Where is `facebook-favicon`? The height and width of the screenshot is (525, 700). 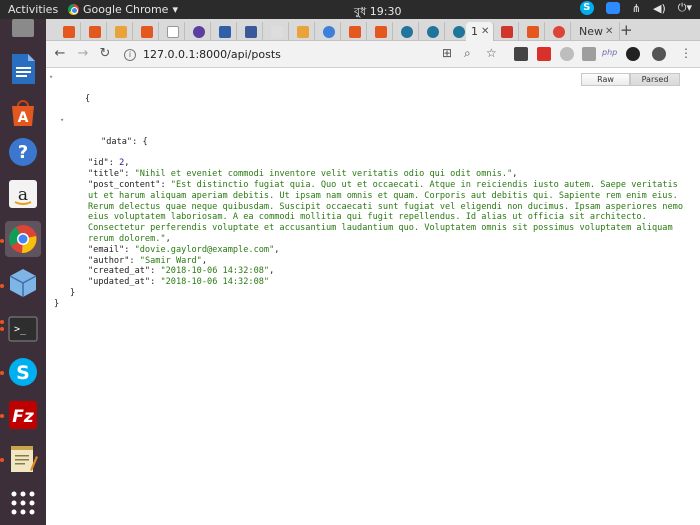
facebook-favicon is located at coordinates (251, 31).